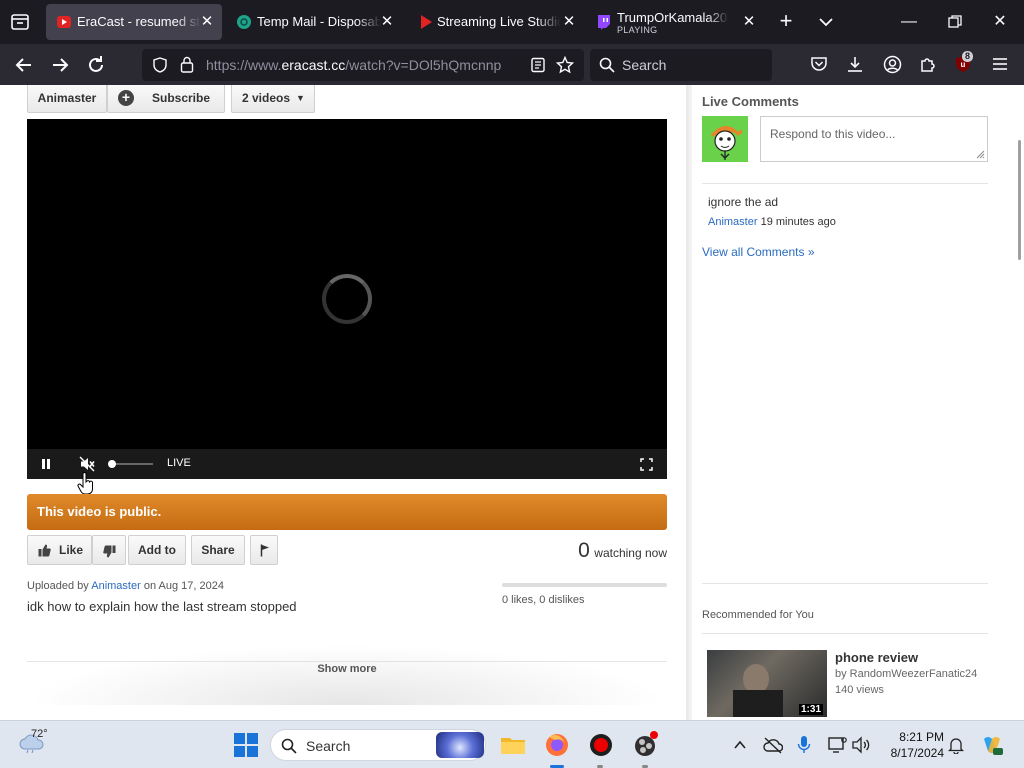  Describe the element at coordinates (753, 252) in the screenshot. I see `view-all-comments-label: View all Comments` at that location.